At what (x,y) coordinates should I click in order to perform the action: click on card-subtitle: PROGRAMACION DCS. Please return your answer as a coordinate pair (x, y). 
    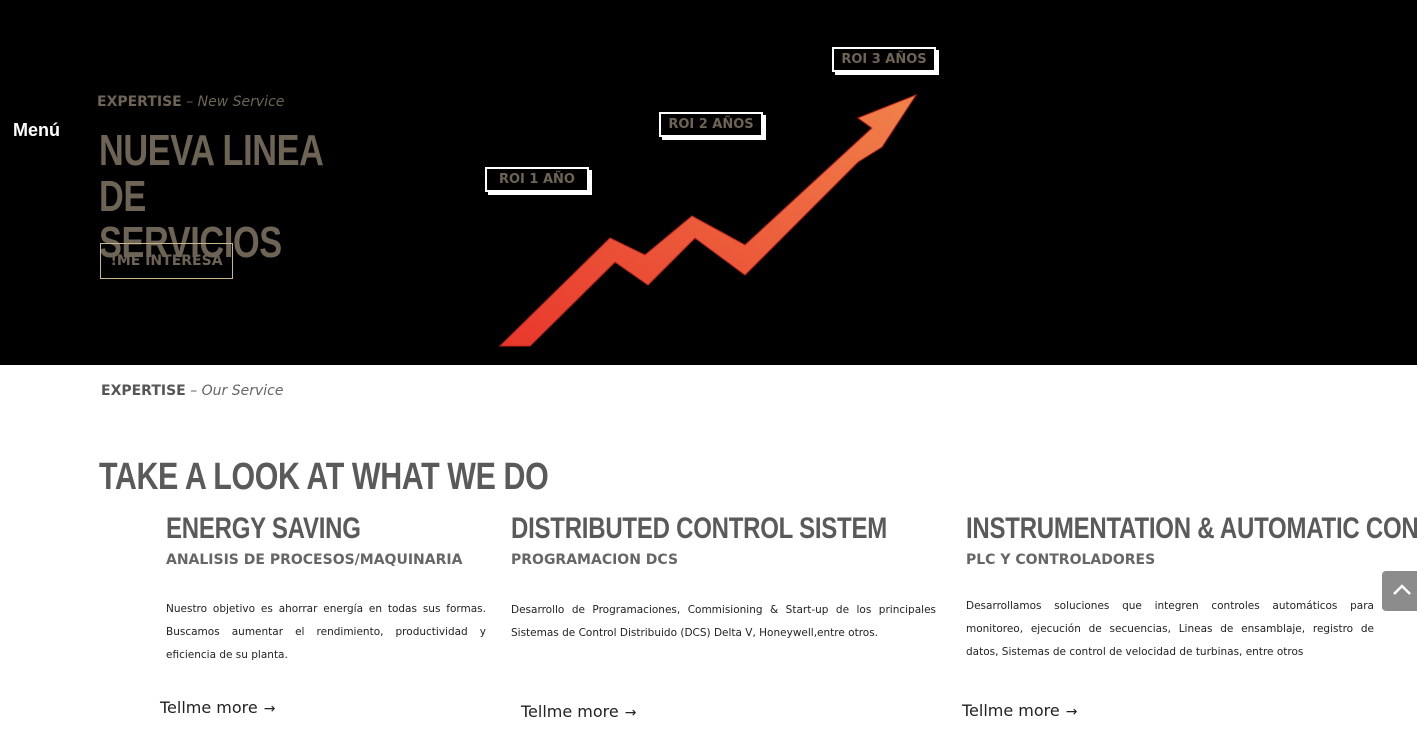
    Looking at the image, I should click on (595, 560).